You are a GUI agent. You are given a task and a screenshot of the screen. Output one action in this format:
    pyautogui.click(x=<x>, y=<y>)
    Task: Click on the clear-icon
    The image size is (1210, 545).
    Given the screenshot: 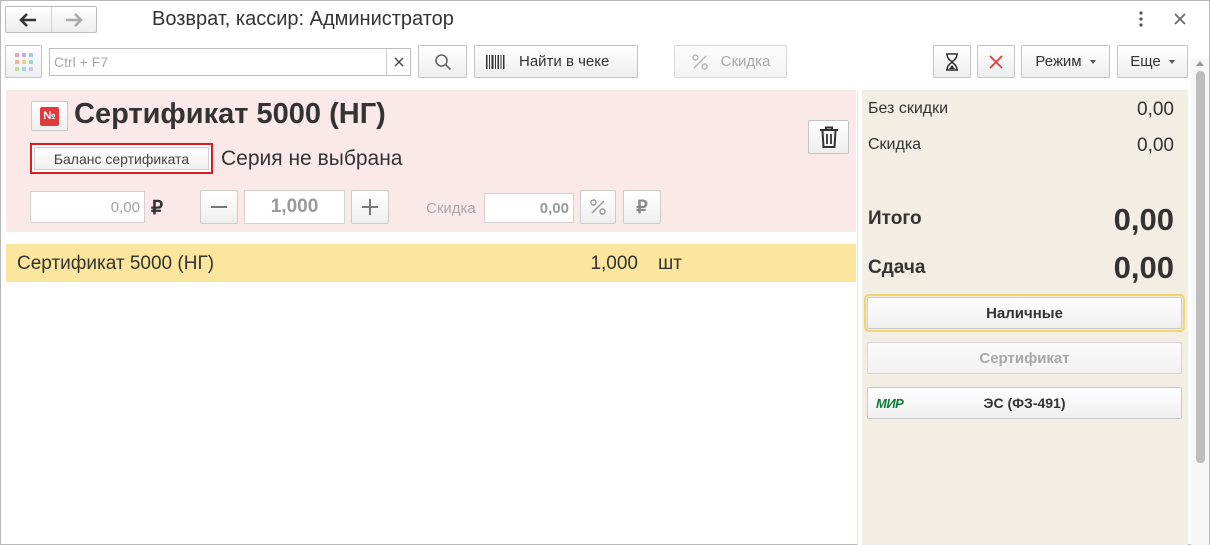 What is the action you would take?
    pyautogui.click(x=398, y=62)
    